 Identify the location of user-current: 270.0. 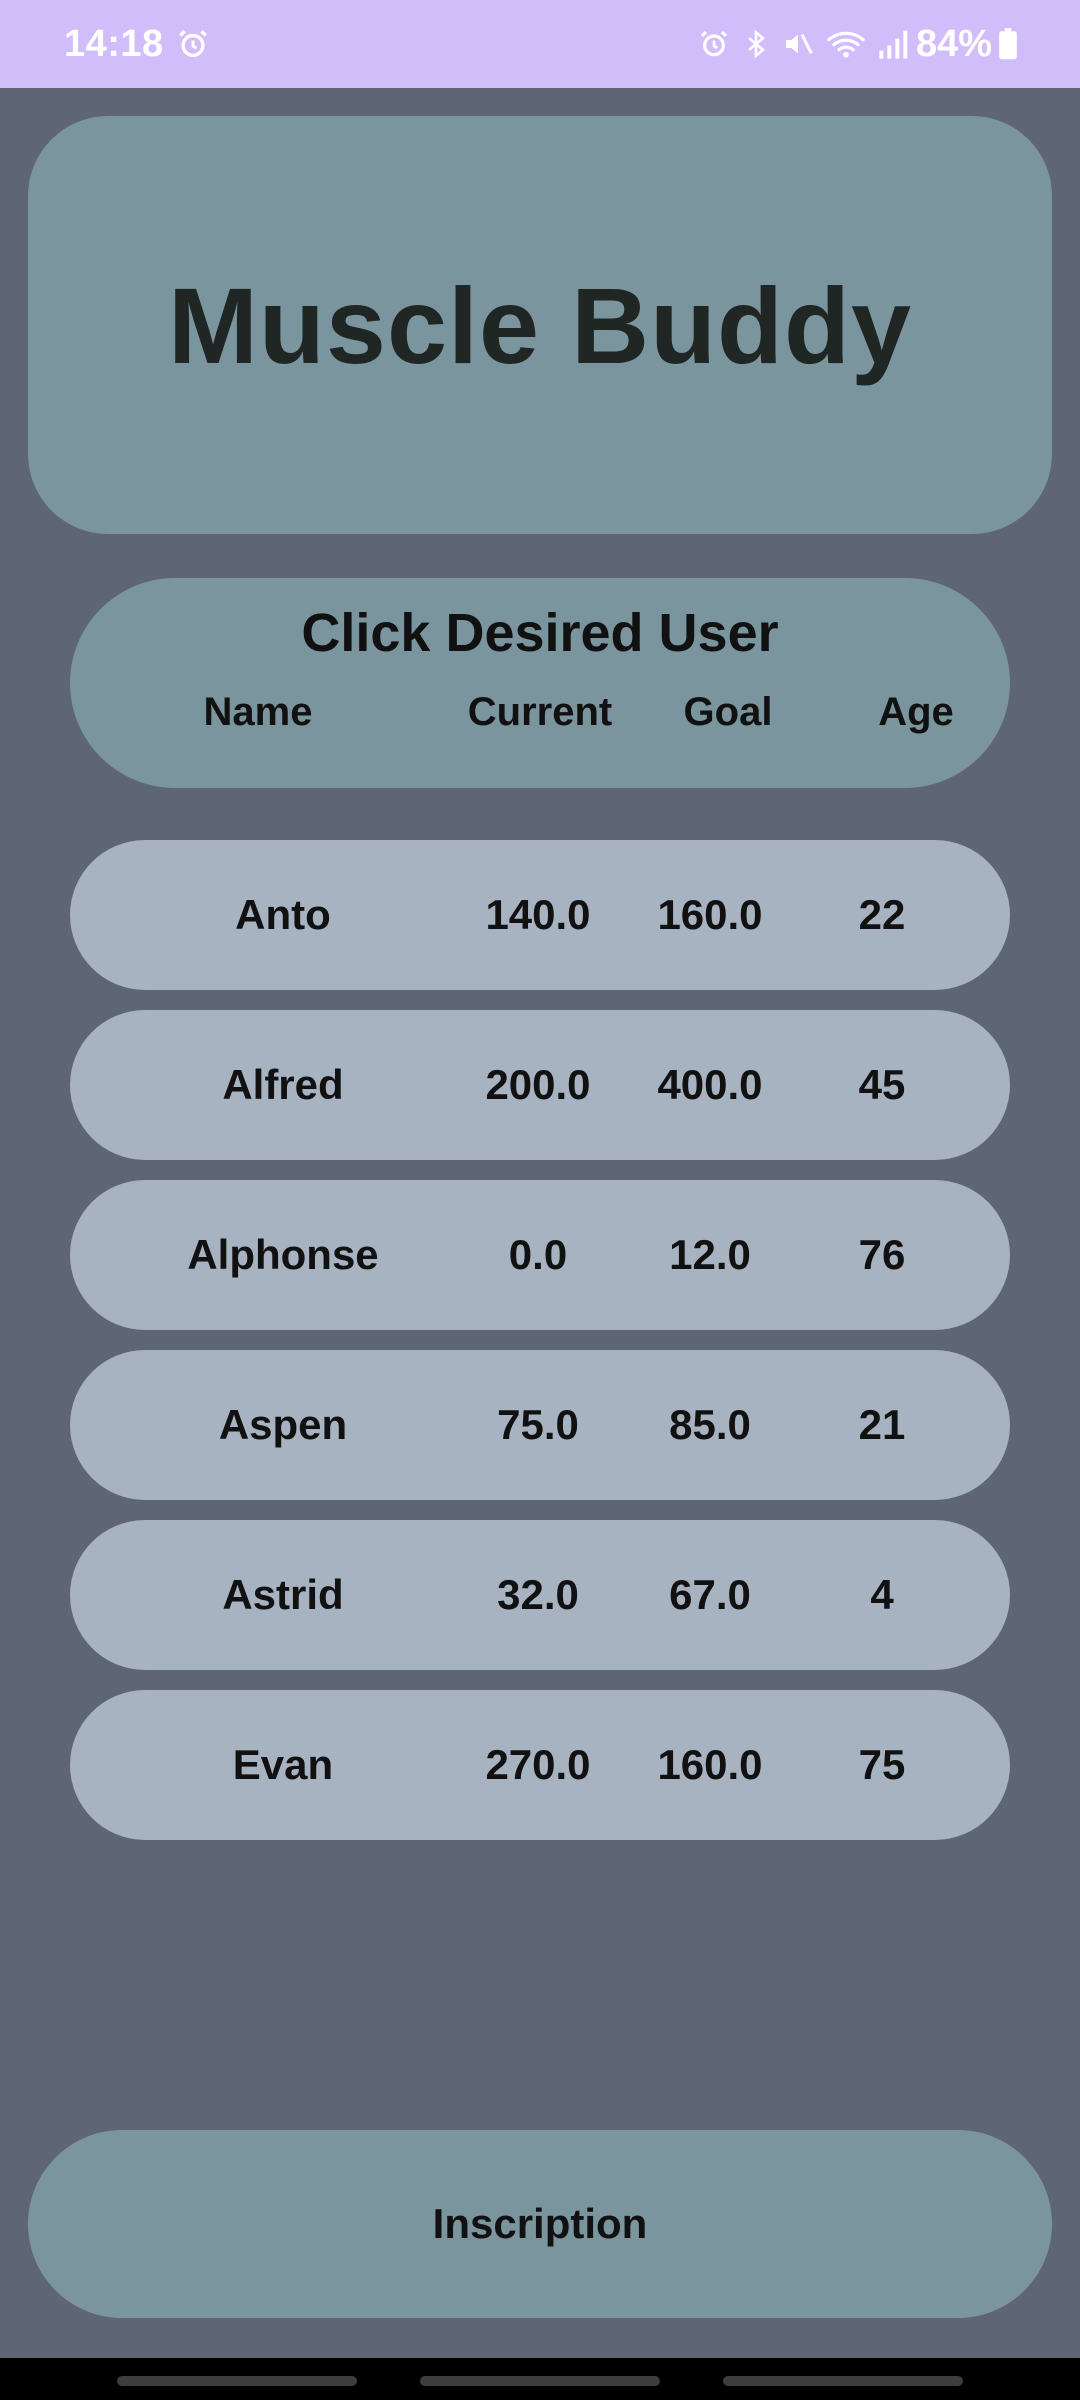
(538, 1764).